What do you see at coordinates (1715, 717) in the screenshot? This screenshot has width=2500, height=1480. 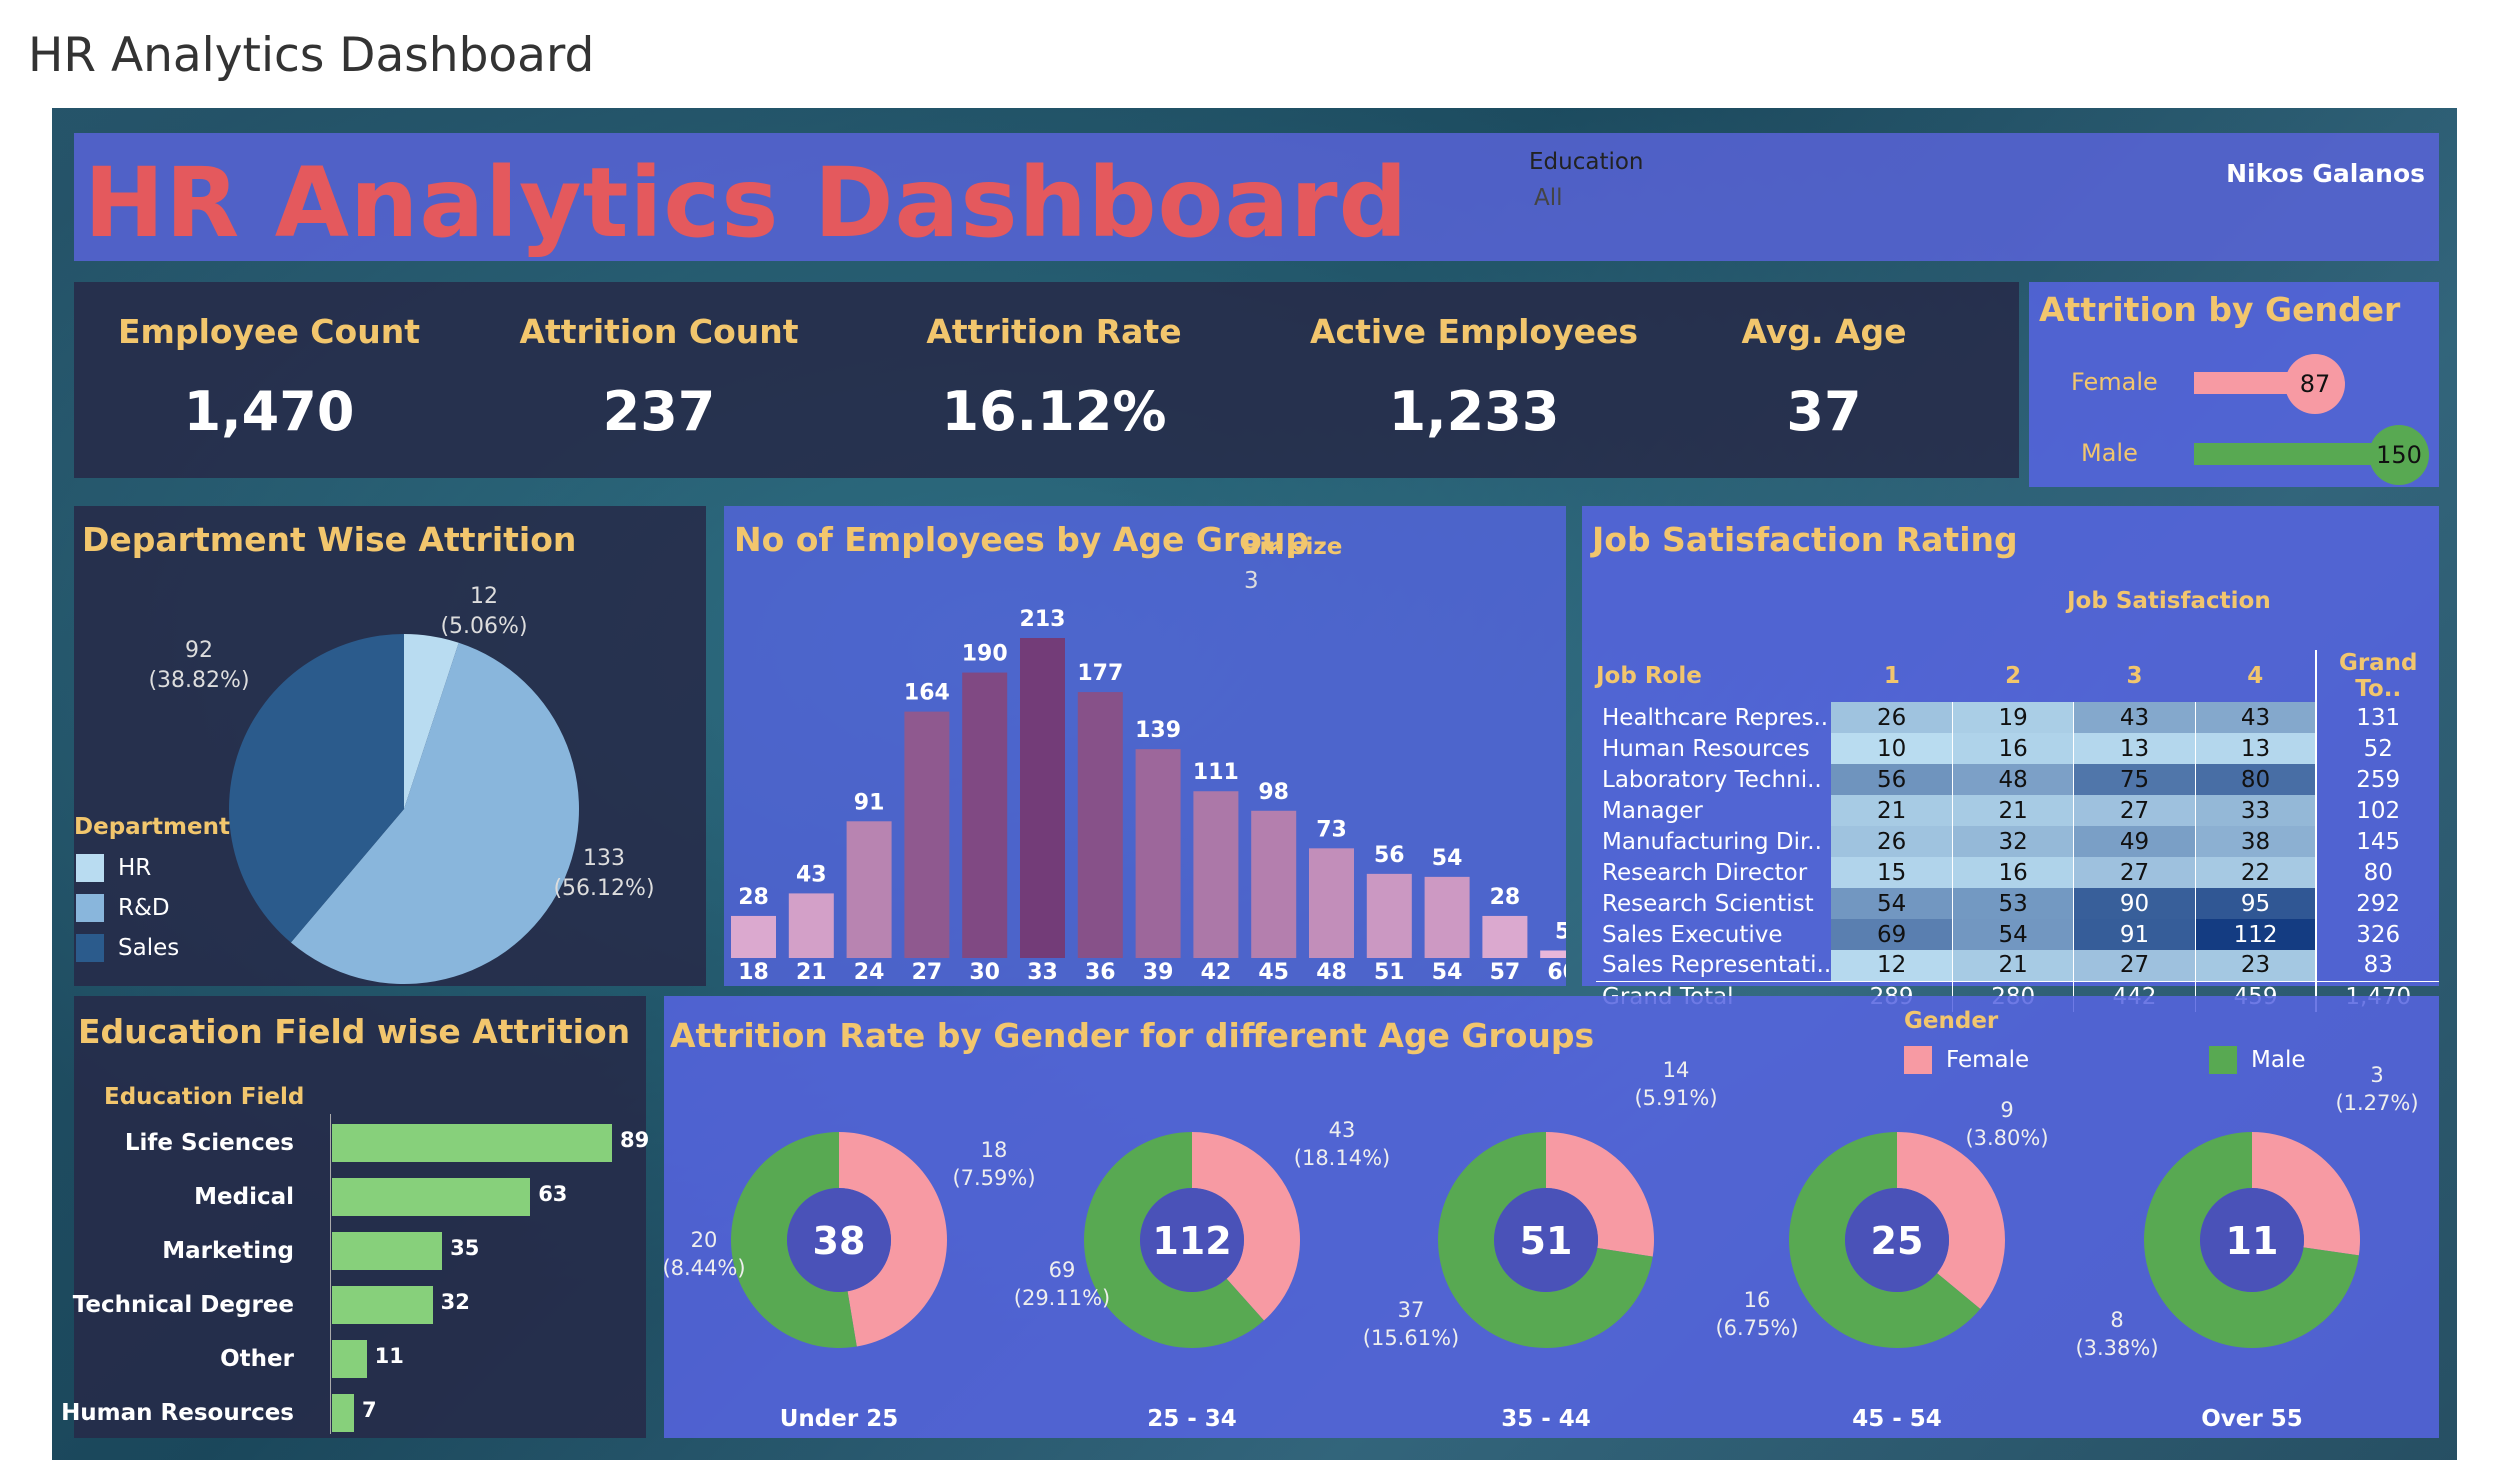 I see `job-role-cell: Healthcare Repres..` at bounding box center [1715, 717].